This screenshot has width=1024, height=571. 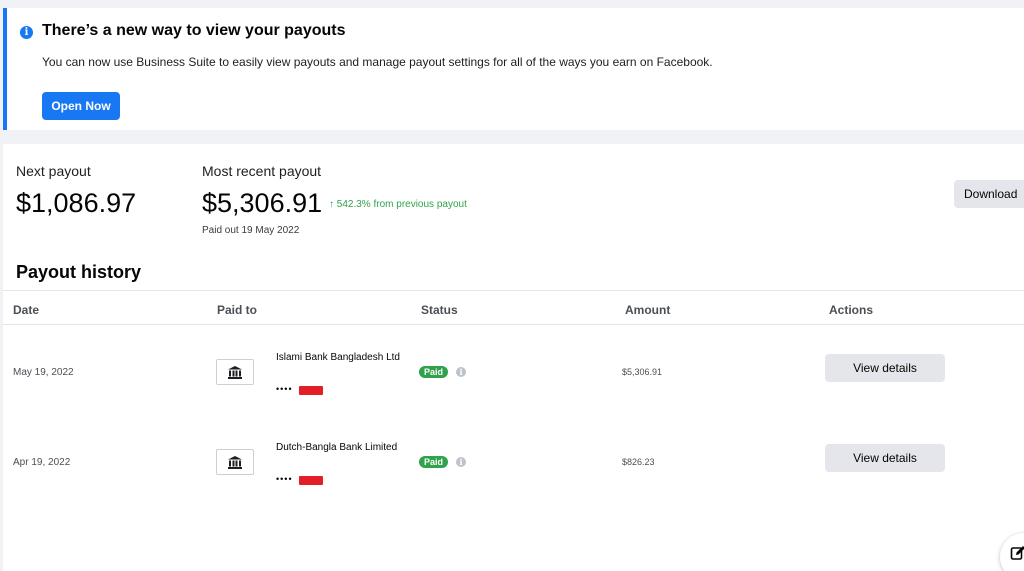 I want to click on open-now-button: Open Now, so click(x=81, y=106).